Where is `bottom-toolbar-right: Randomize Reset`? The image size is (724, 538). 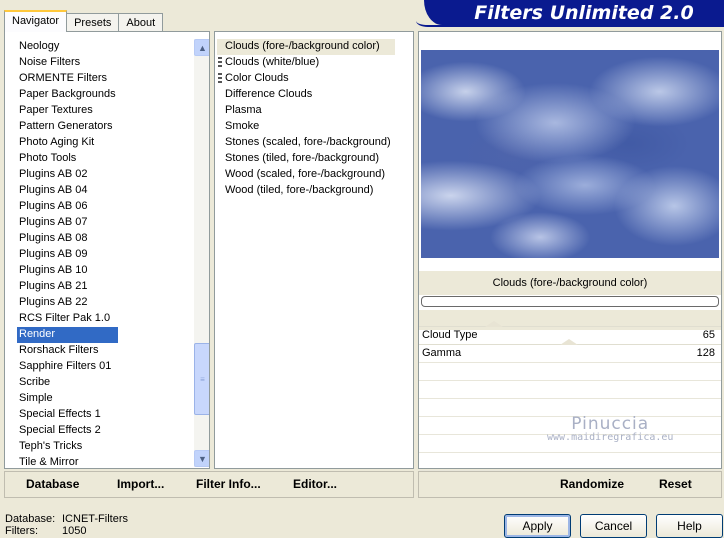 bottom-toolbar-right: Randomize Reset is located at coordinates (570, 484).